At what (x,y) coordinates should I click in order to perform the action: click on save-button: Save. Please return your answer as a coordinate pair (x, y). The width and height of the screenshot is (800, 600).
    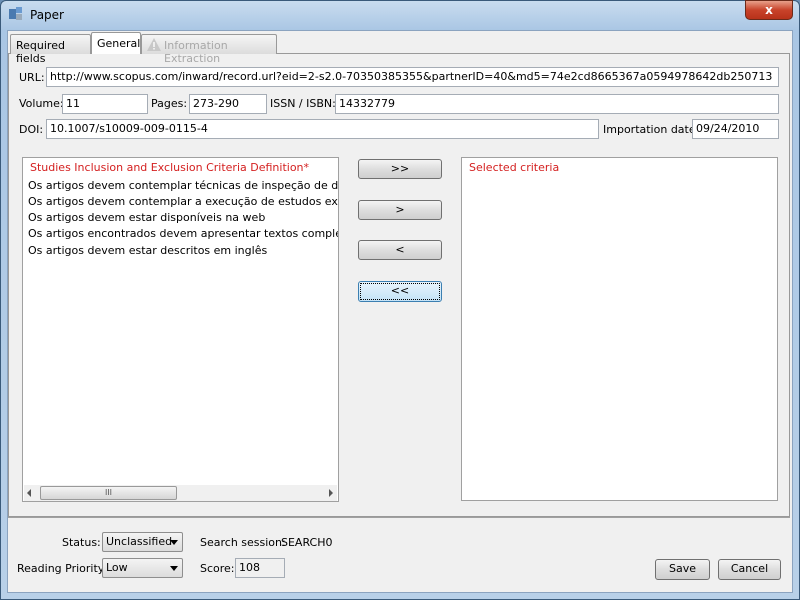
    Looking at the image, I should click on (682, 569).